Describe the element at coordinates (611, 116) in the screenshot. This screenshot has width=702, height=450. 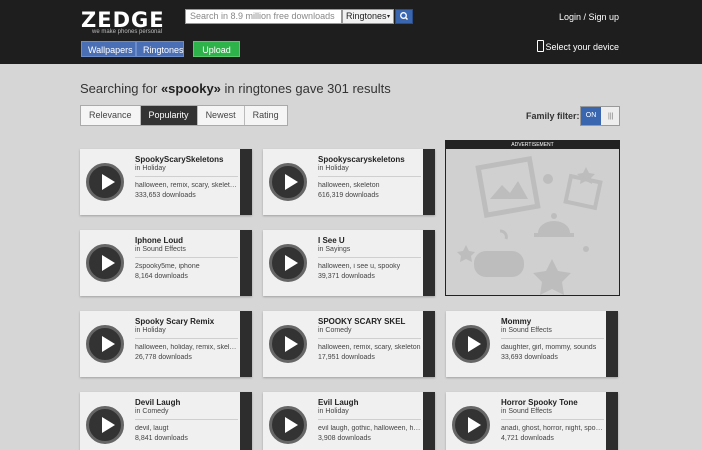
I see `grip-icon: |||` at that location.